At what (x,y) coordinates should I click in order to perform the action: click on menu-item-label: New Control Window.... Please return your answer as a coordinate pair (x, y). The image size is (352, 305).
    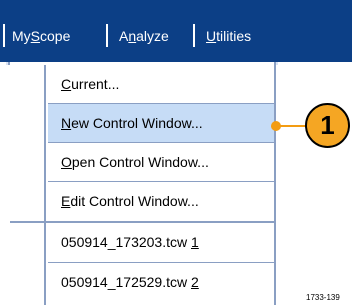
    Looking at the image, I should click on (132, 123).